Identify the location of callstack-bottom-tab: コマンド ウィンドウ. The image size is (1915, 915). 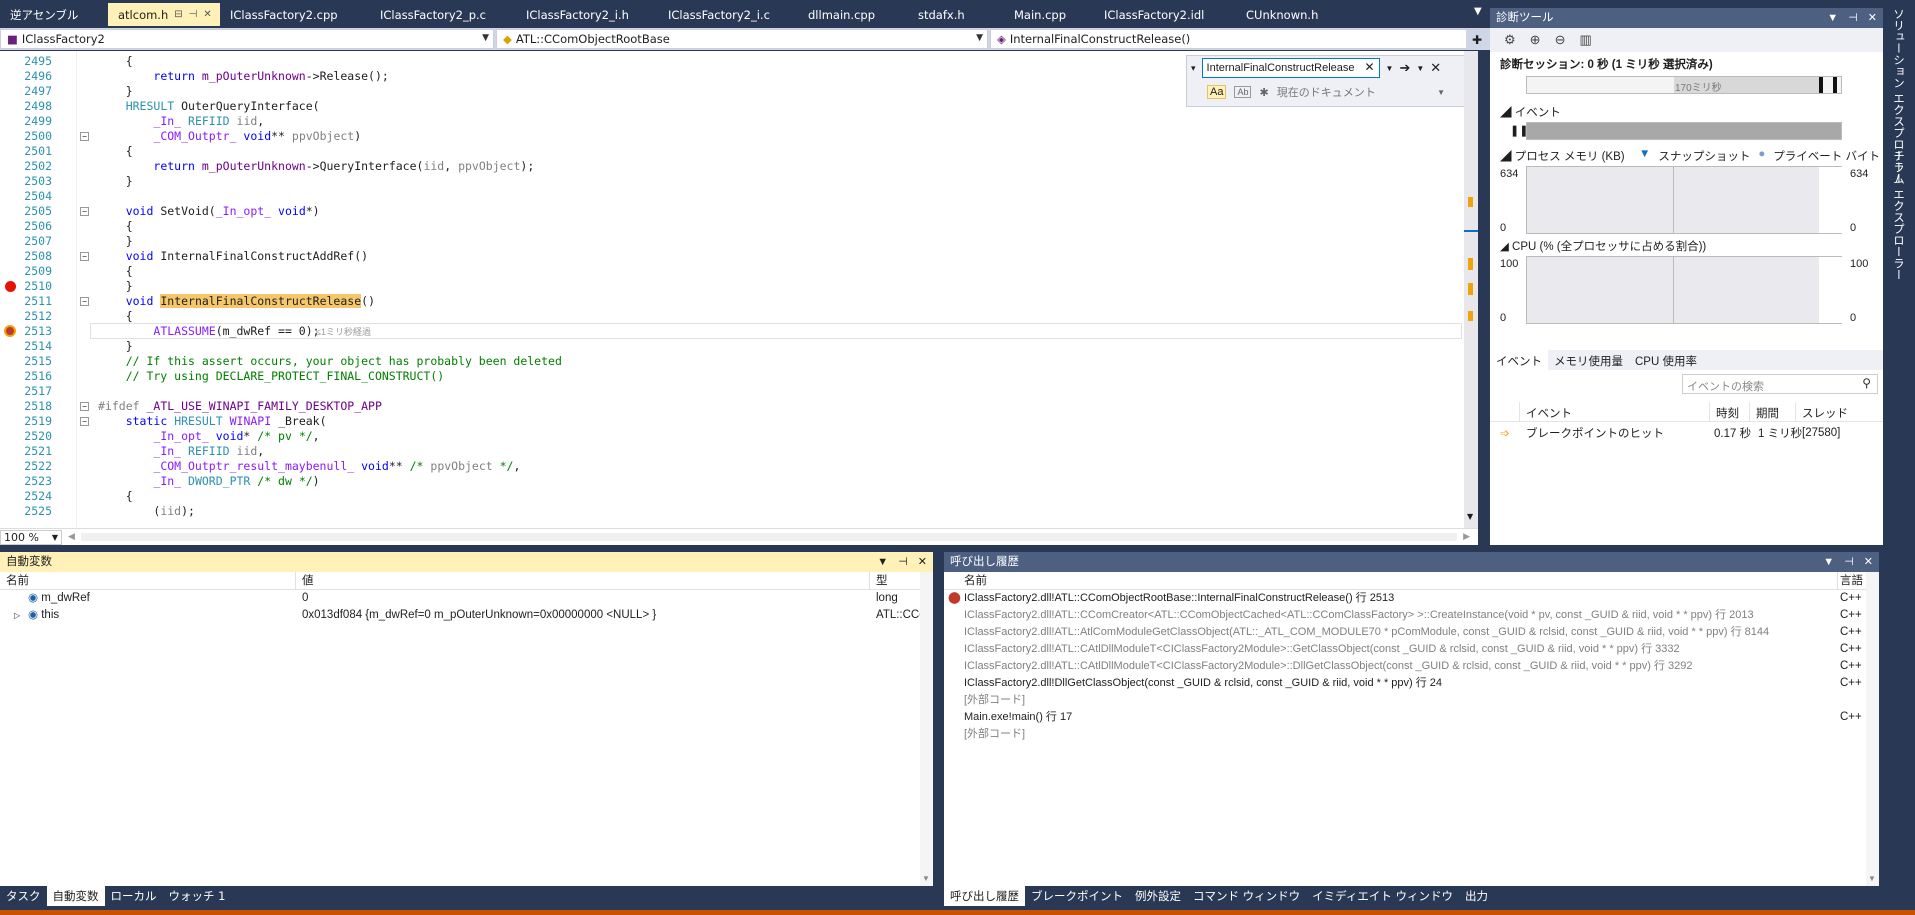
(1246, 896).